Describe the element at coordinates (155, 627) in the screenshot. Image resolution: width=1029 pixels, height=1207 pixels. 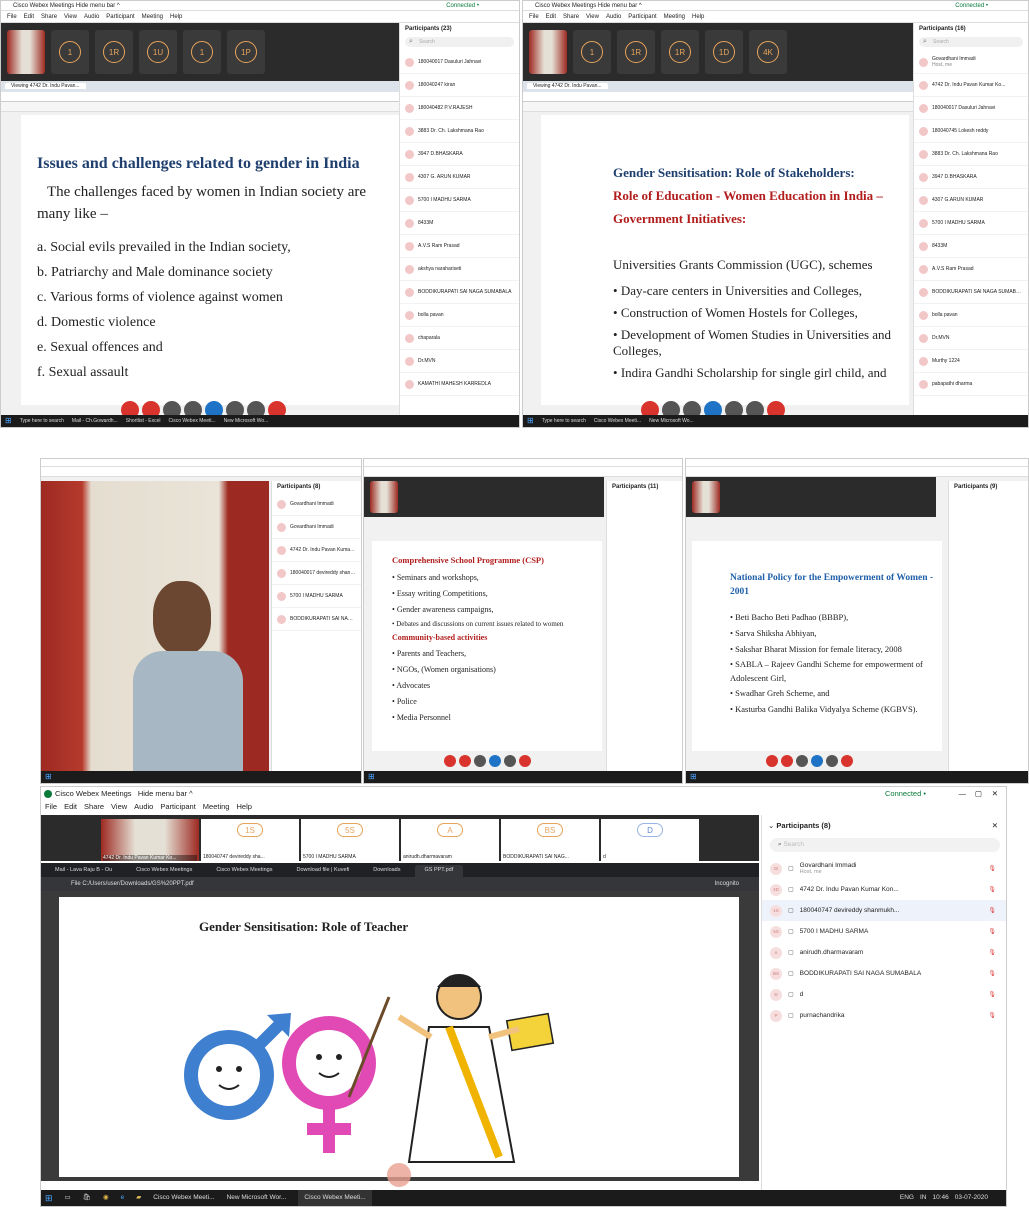
I see `speaker-video` at that location.